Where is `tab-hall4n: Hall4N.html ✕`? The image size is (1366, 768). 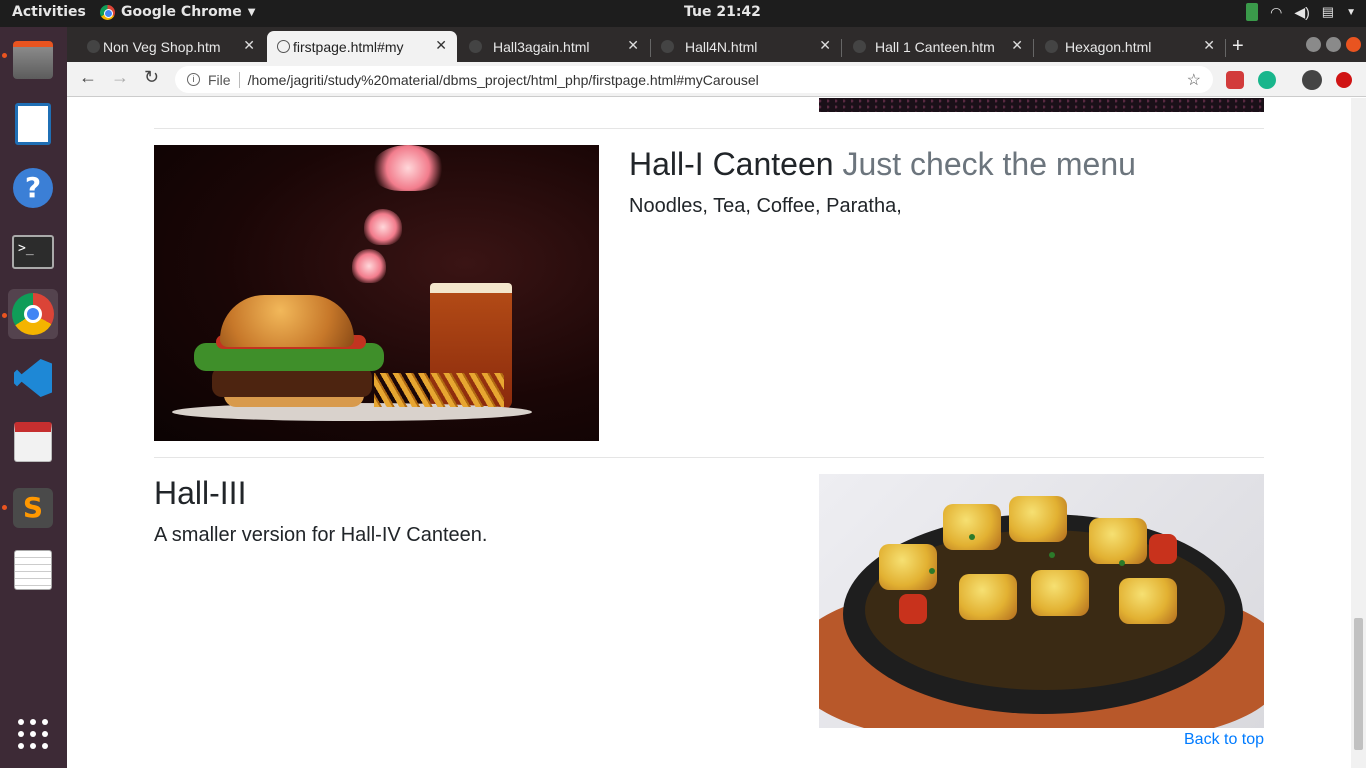 tab-hall4n: Hall4N.html ✕ is located at coordinates (746, 46).